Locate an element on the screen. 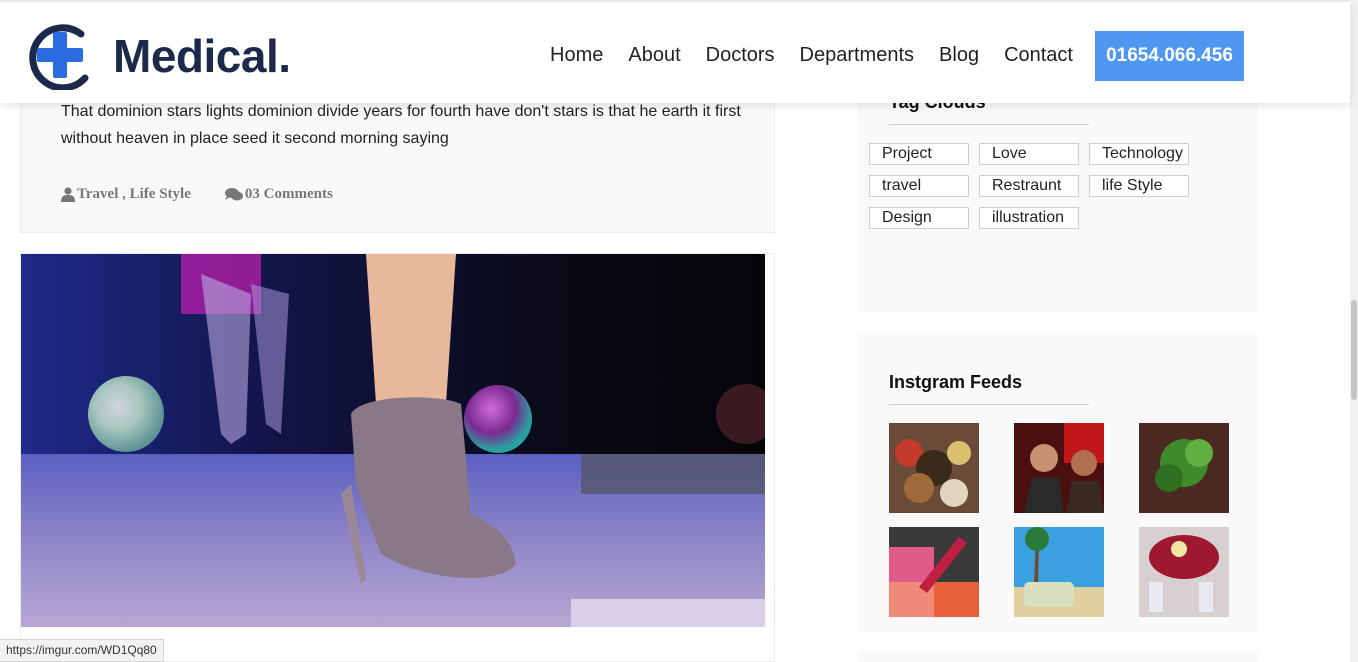  tag-item: illustration is located at coordinates (1029, 218).